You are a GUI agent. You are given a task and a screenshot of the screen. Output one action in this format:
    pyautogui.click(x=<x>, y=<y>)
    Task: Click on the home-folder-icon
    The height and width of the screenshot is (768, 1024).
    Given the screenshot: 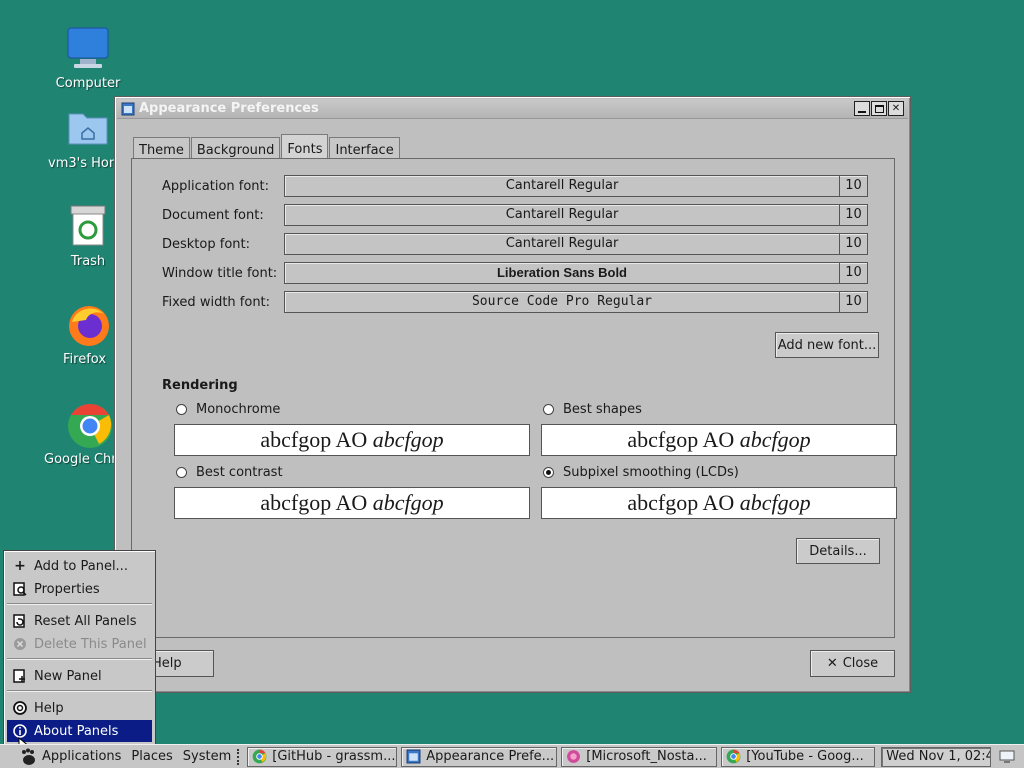 What is the action you would take?
    pyautogui.click(x=88, y=128)
    